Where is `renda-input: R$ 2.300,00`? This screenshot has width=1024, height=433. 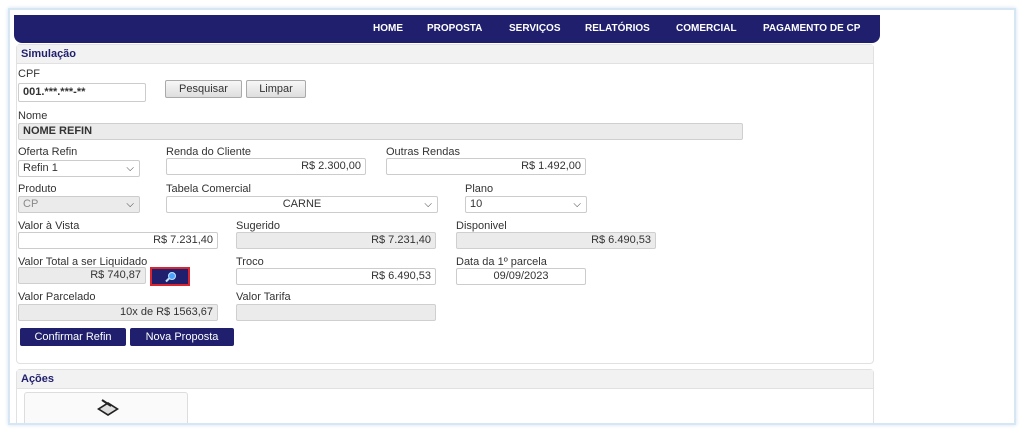 renda-input: R$ 2.300,00 is located at coordinates (266, 166).